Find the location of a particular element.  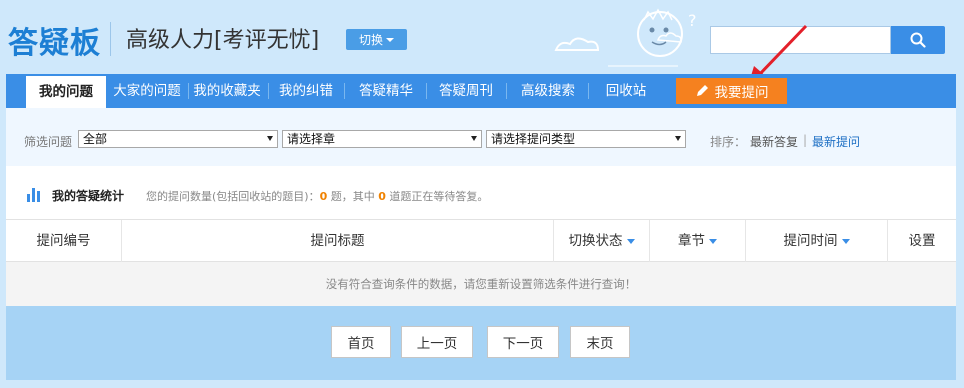

stats-summary: 您的提问数量(包括回收站的题目)：0 题，其中 0 道题正在等待答复。 is located at coordinates (317, 196).